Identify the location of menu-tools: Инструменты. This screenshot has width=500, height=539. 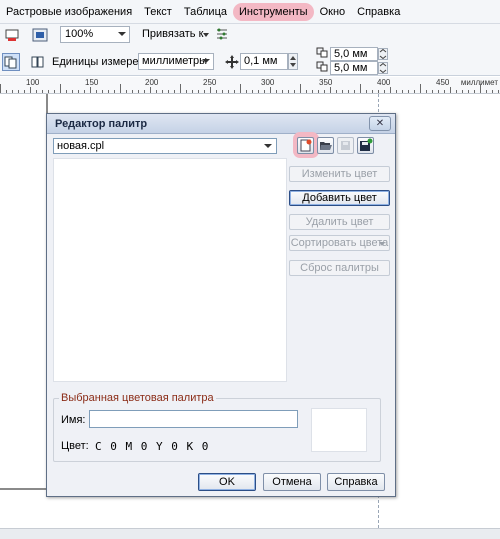
(273, 11).